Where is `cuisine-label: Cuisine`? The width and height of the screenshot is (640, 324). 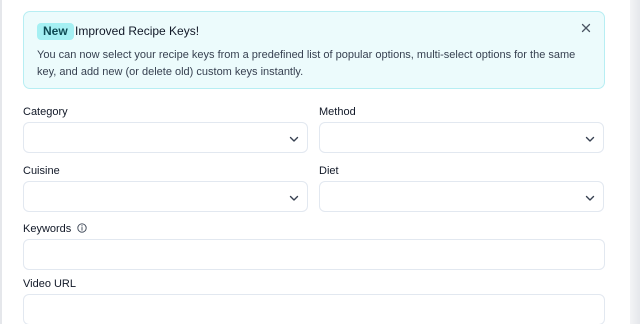
cuisine-label: Cuisine is located at coordinates (41, 171).